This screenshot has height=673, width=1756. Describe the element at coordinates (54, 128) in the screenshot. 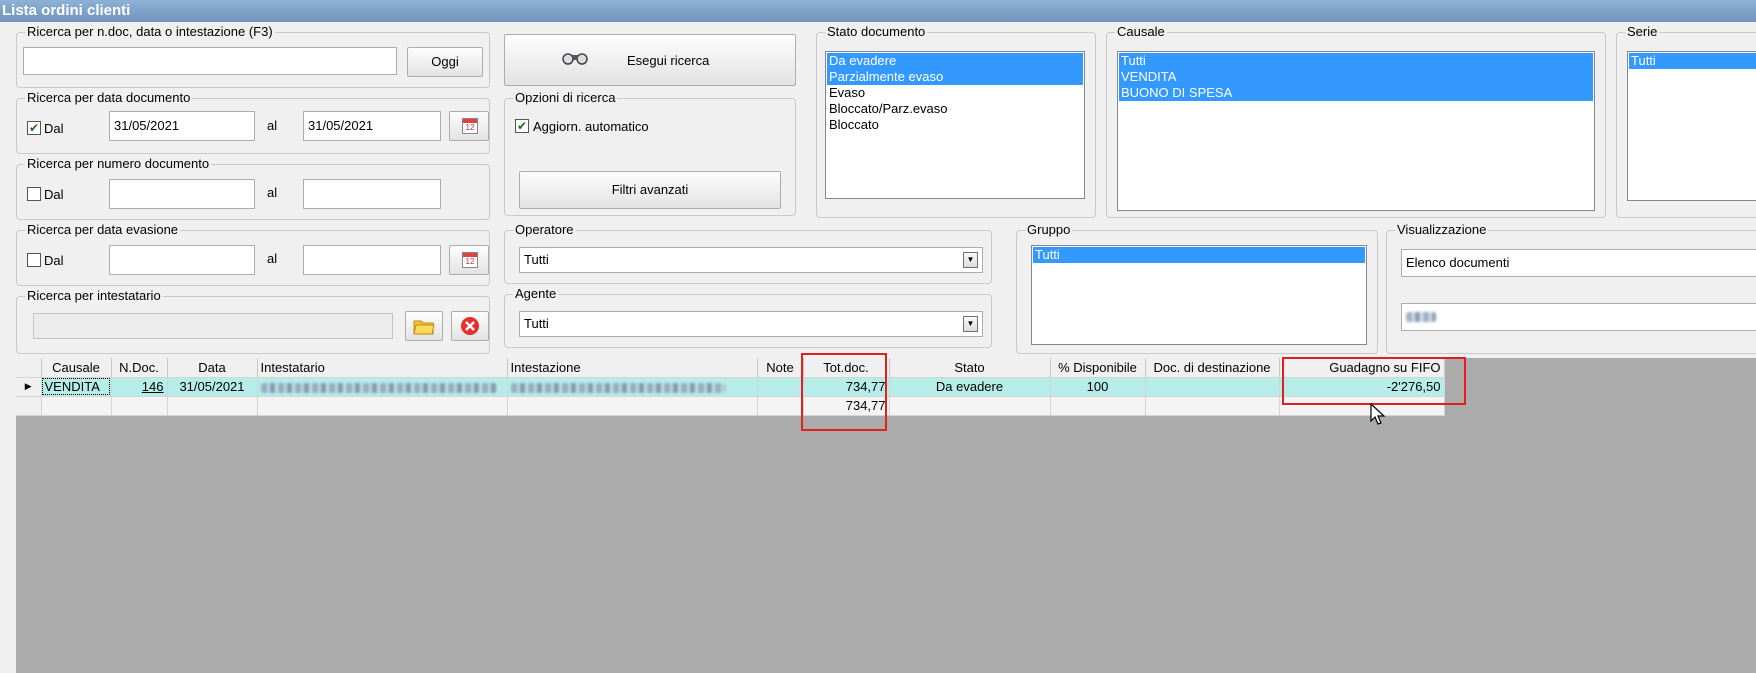

I see `date-from-label: Dal` at that location.